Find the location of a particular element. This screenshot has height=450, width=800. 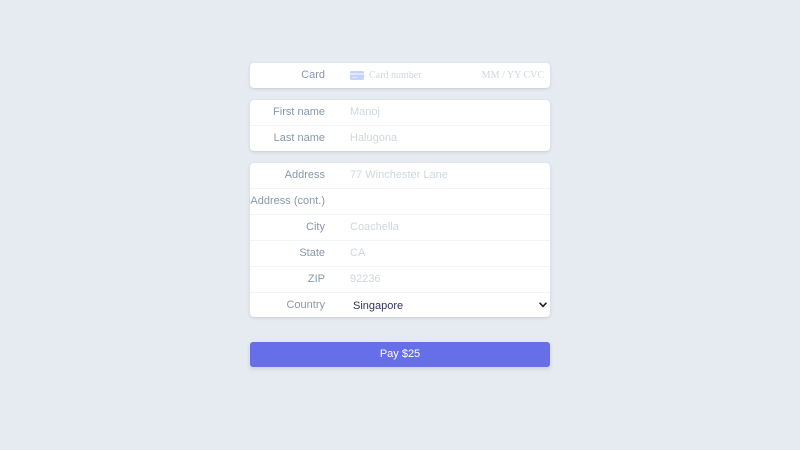

city-label: City is located at coordinates (315, 227).